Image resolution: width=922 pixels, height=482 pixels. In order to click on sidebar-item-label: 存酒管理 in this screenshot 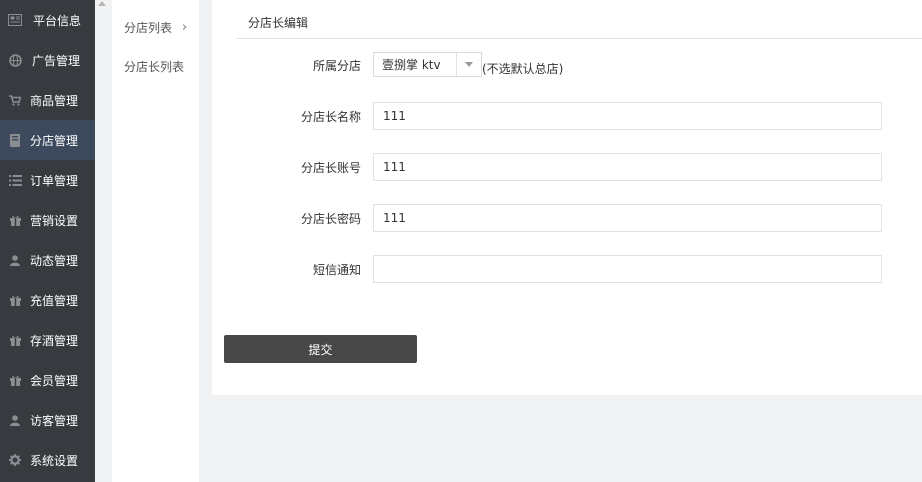, I will do `click(54, 340)`.